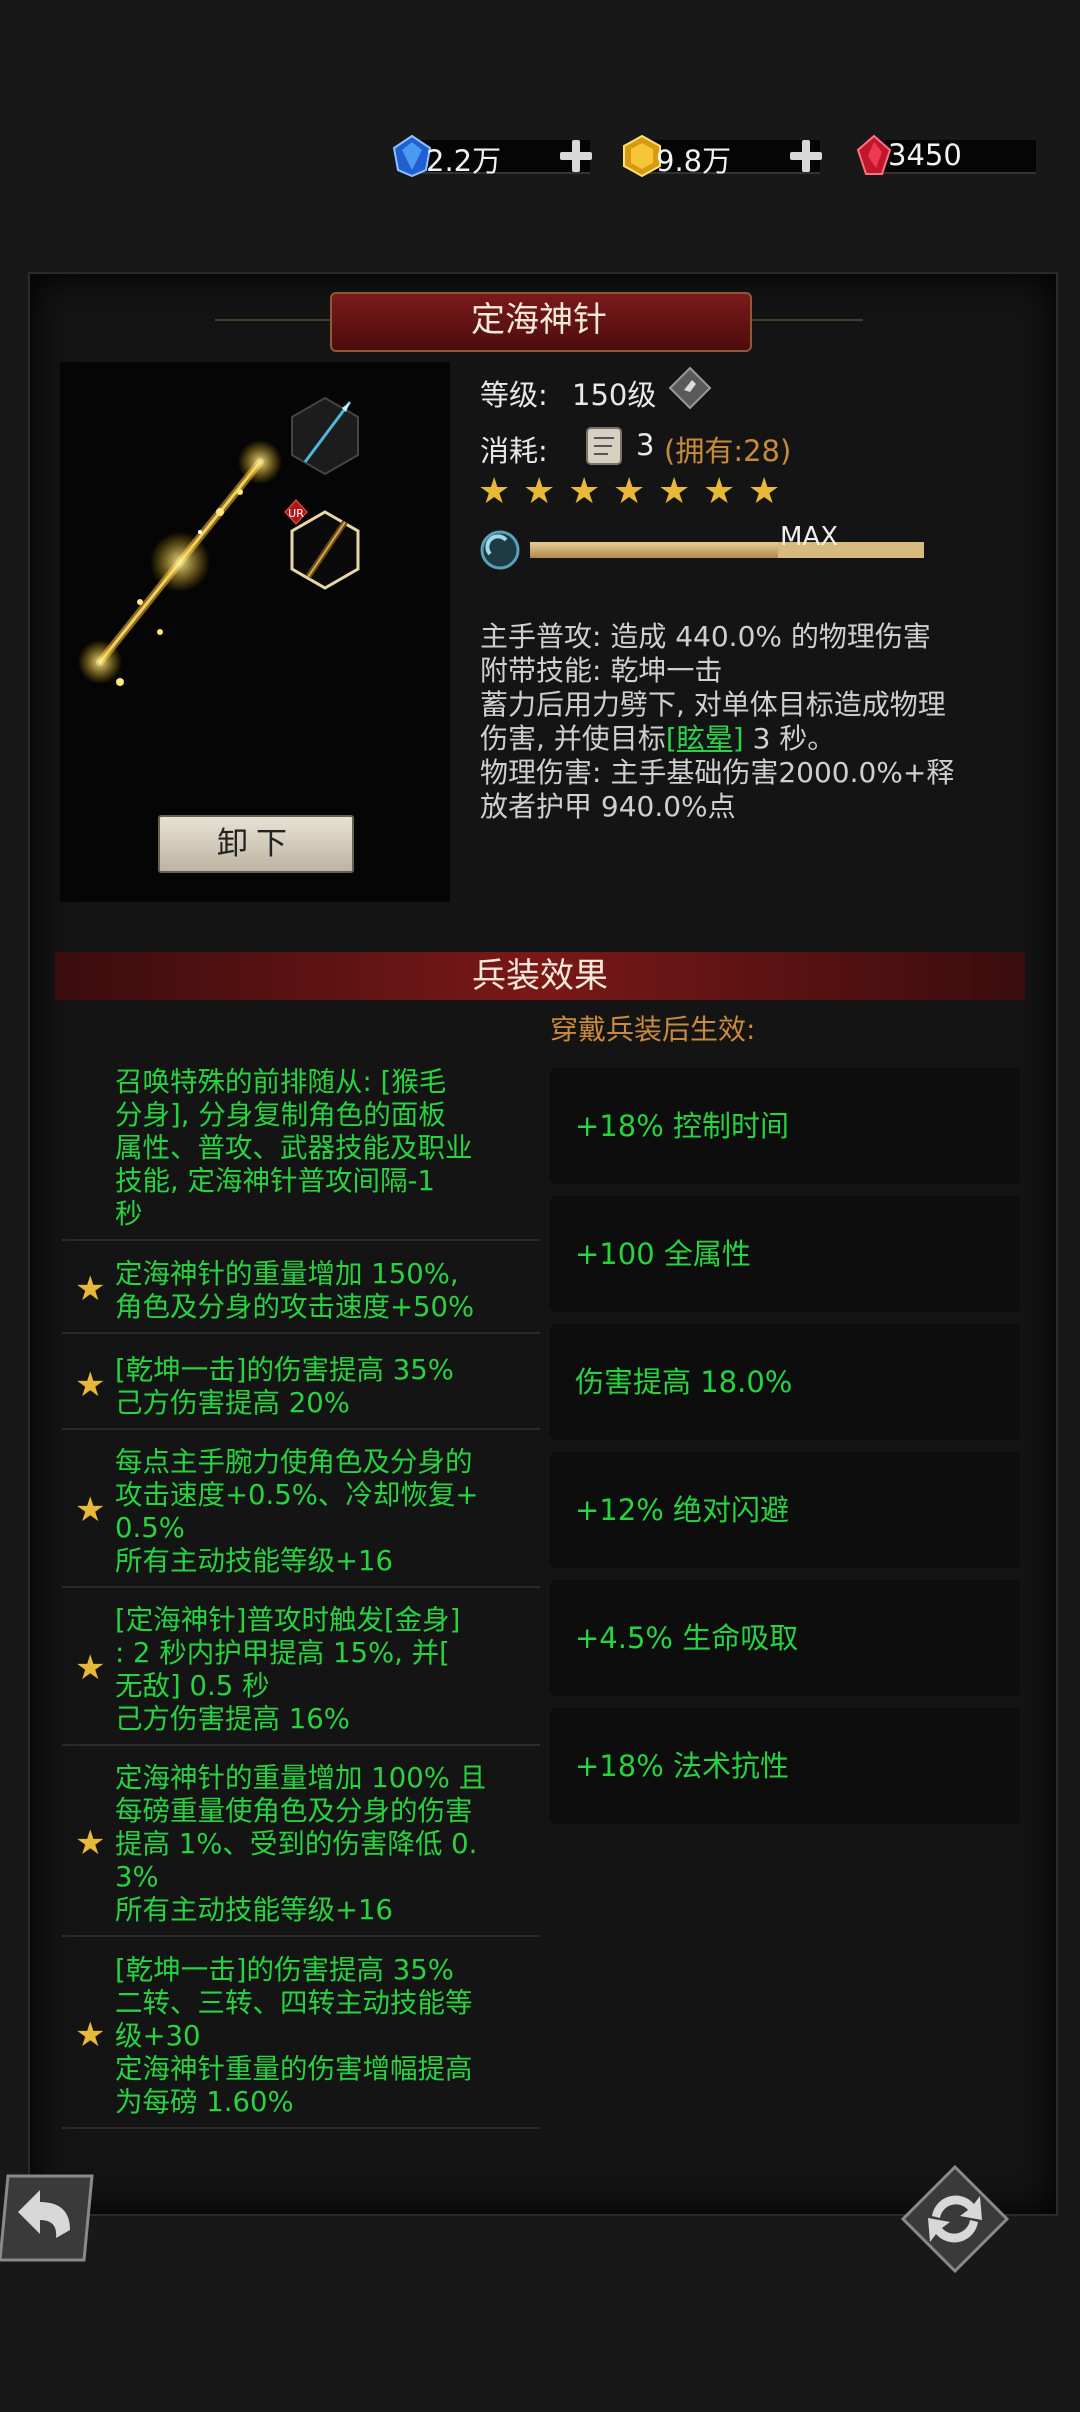 Image resolution: width=1080 pixels, height=2412 pixels. I want to click on gold-gem-value: 9.8万, so click(694, 161).